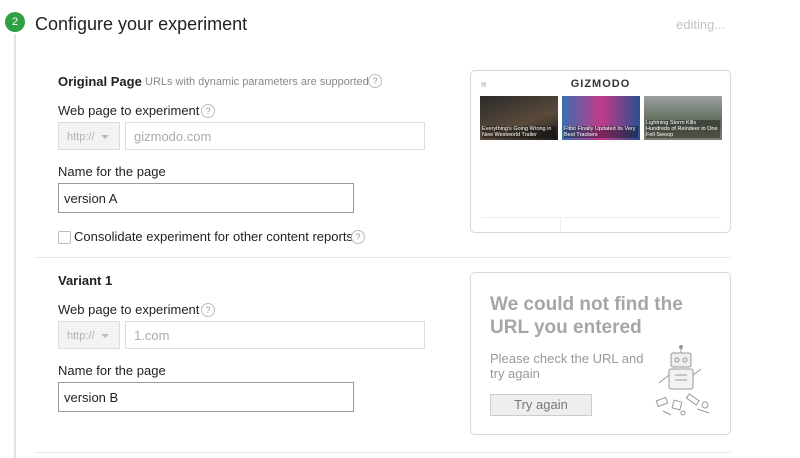  What do you see at coordinates (15, 246) in the screenshot?
I see `step-timeline` at bounding box center [15, 246].